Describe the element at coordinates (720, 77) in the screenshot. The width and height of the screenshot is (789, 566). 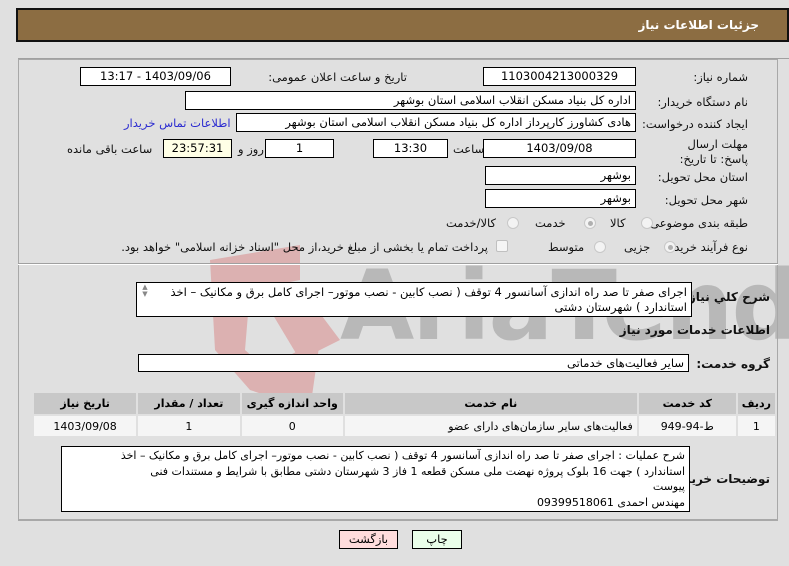
I see `need-number-label: شماره نیاز:` at that location.